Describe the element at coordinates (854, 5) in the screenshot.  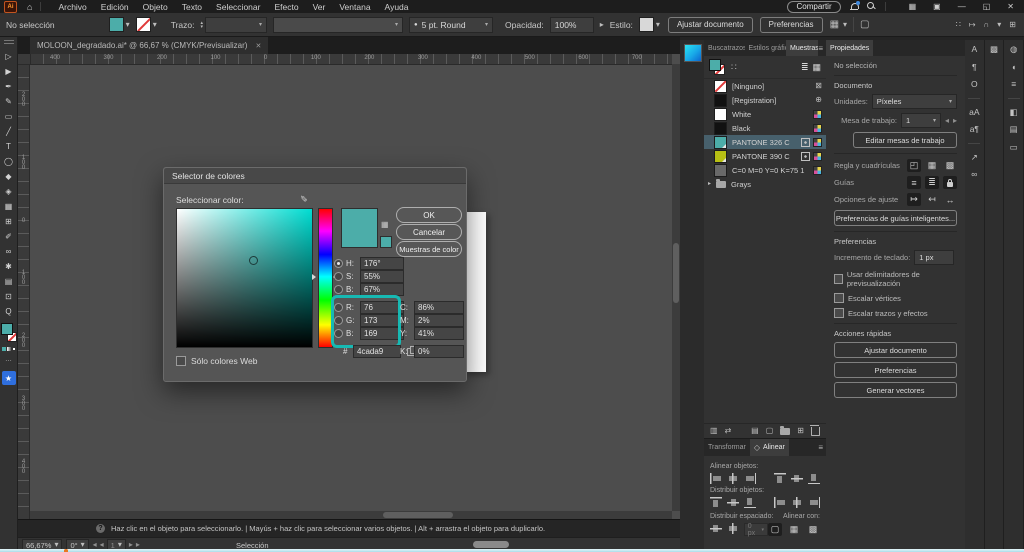
I see `notifications-bell-icon` at that location.